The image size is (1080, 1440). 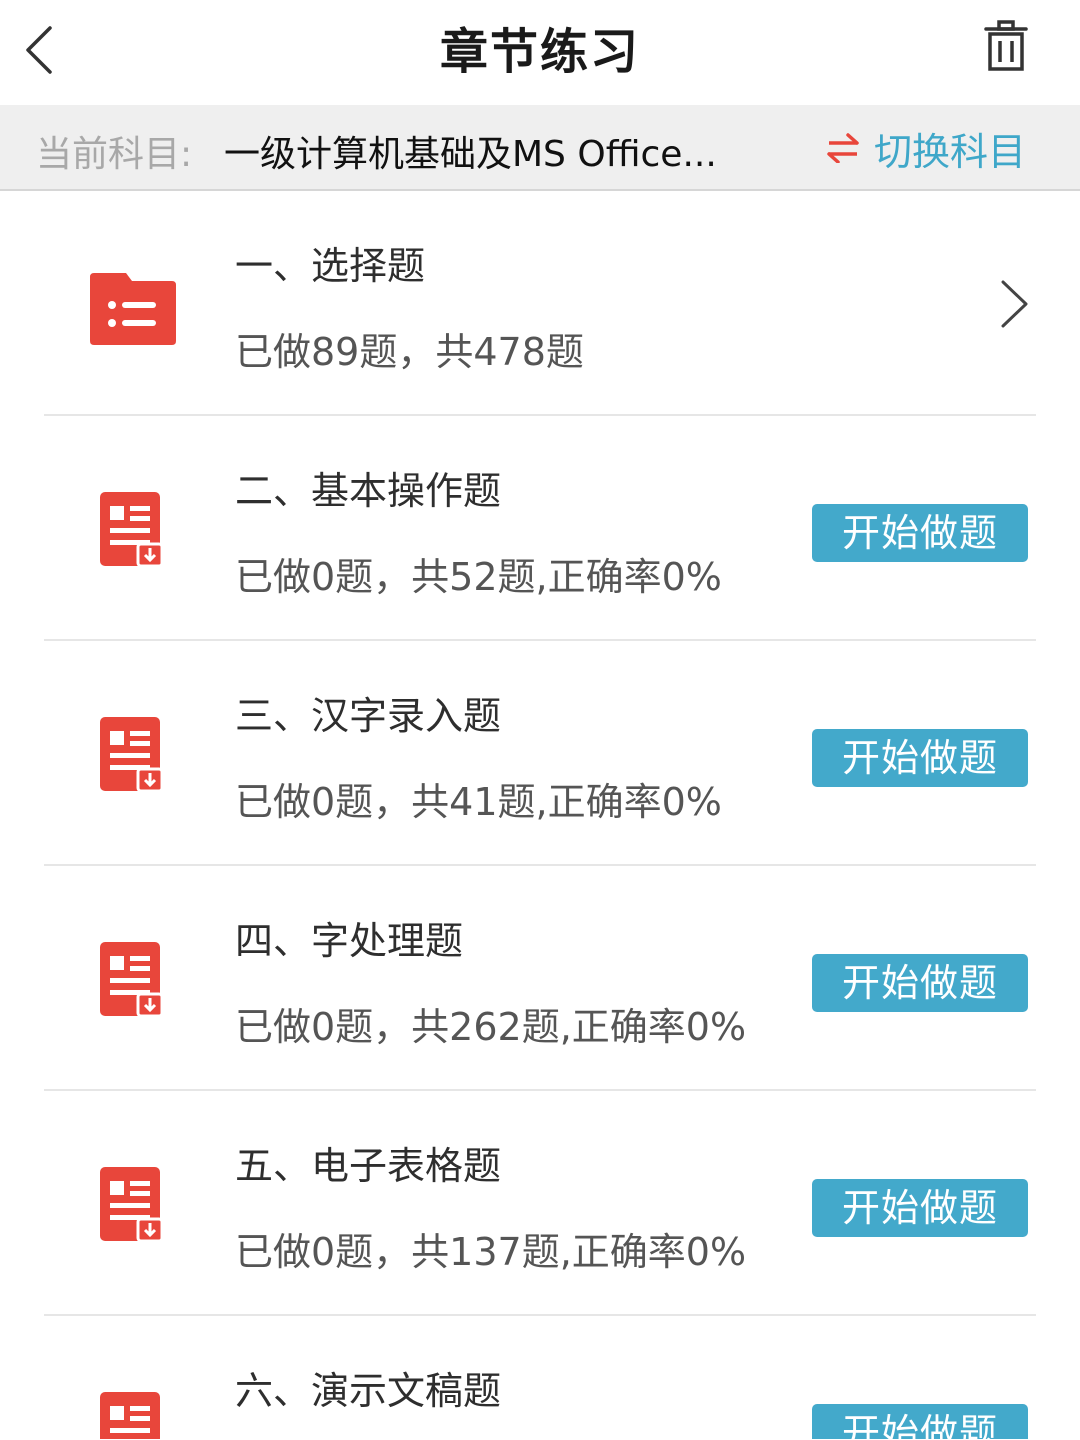 I want to click on switch-subject-label: 切换科目, so click(x=949, y=151).